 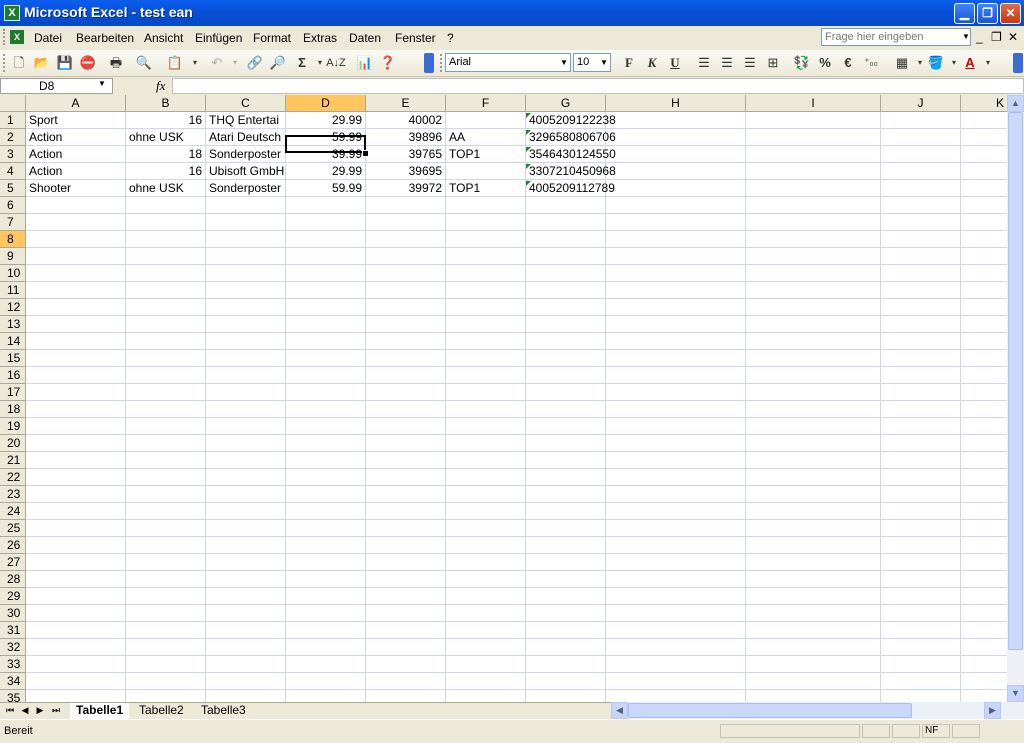 What do you see at coordinates (485, 137) in the screenshot?
I see `cell-f2: AA` at bounding box center [485, 137].